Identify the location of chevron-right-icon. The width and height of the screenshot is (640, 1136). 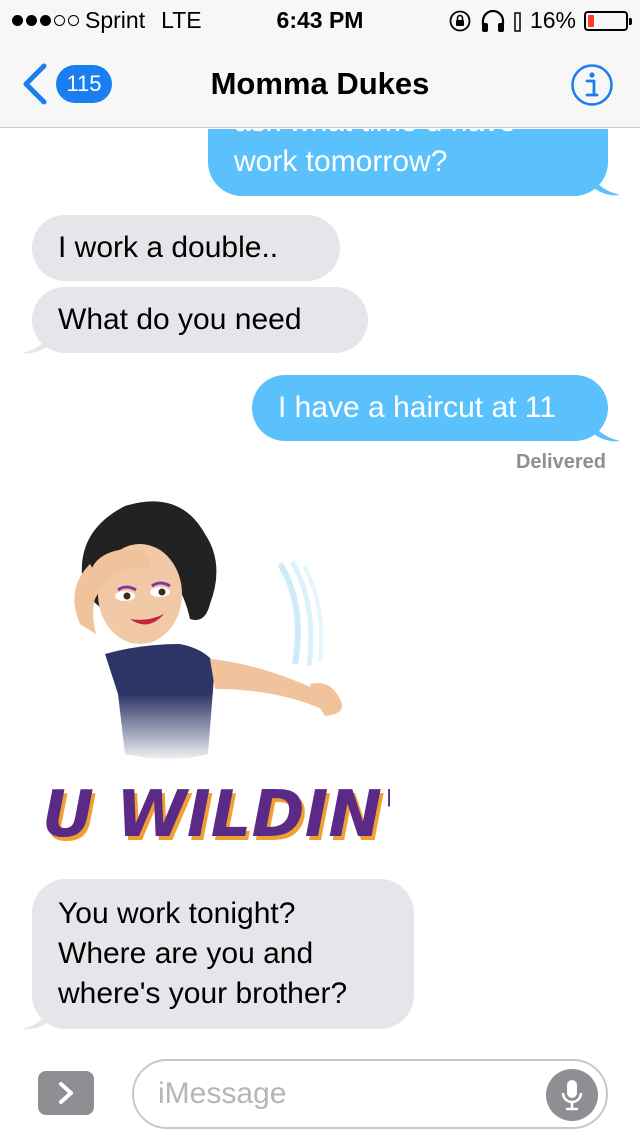
(66, 1093).